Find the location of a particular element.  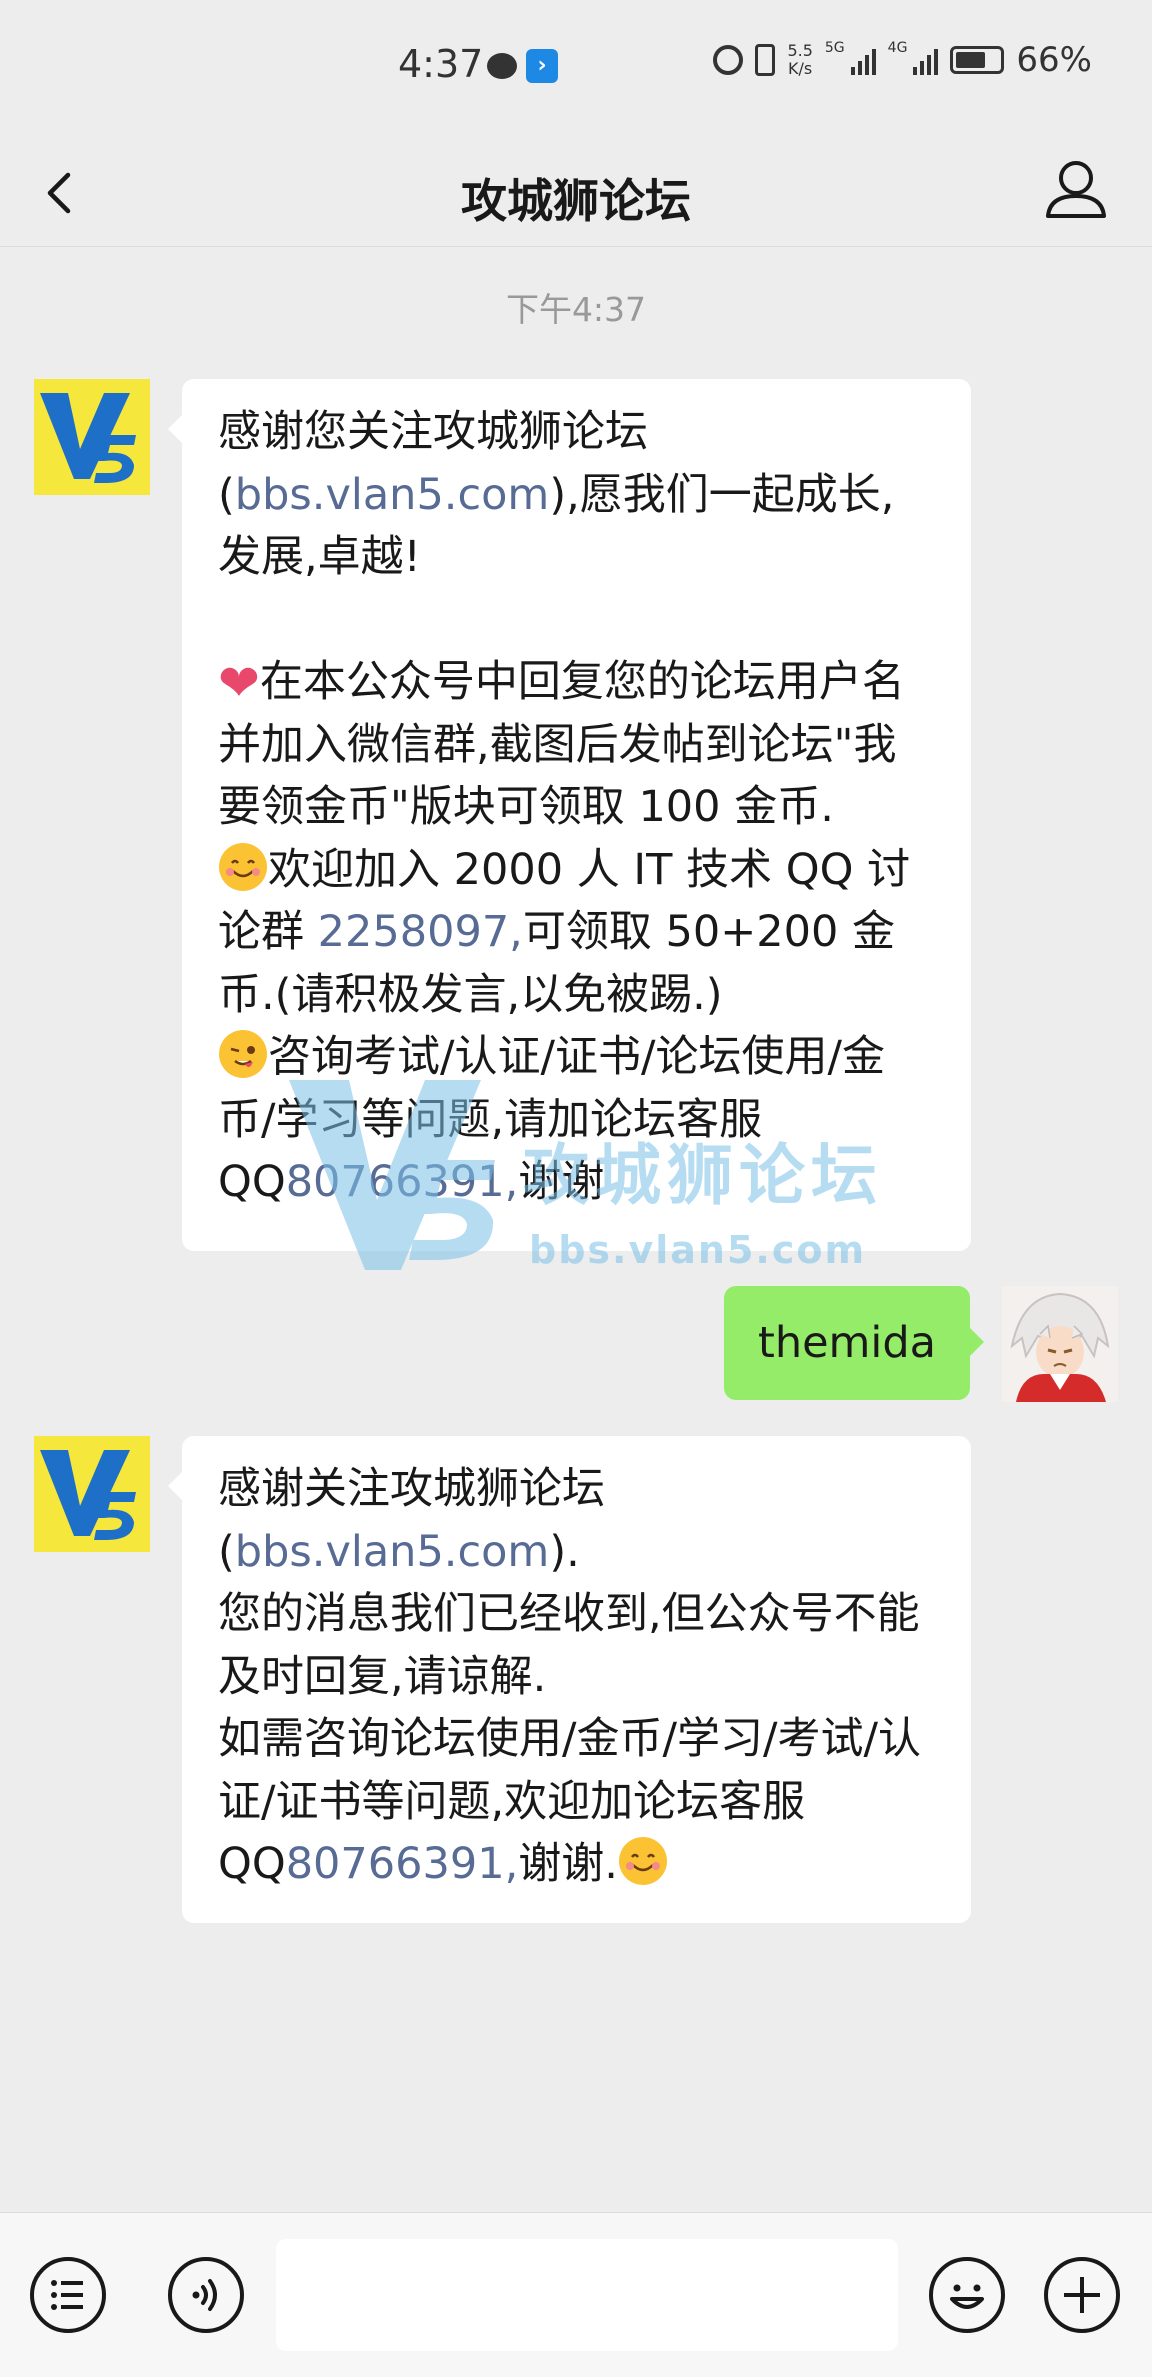

message-timestamp: 下午4:37 is located at coordinates (576, 309).